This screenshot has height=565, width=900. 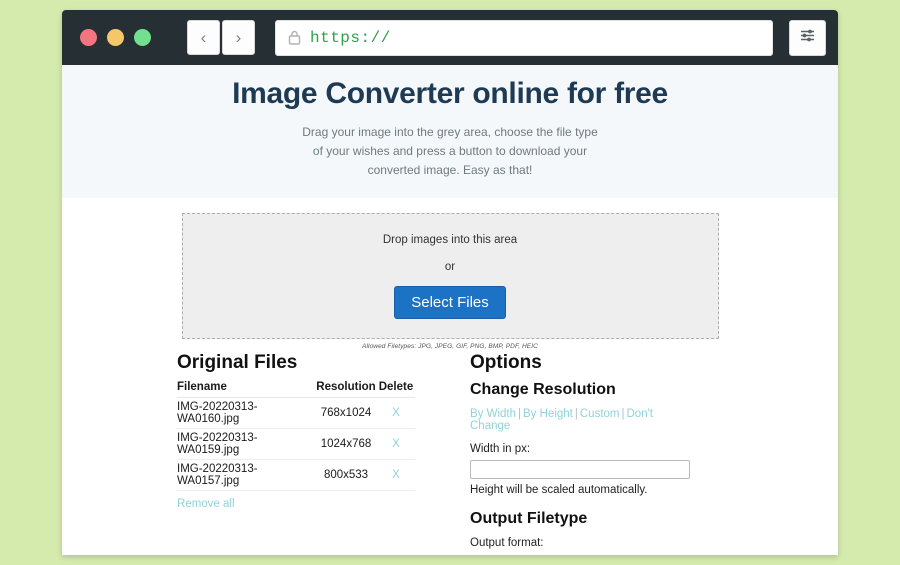 I want to click on table-row: IMG-20220313-WA0160.jpg 768x1024 X, so click(x=296, y=413).